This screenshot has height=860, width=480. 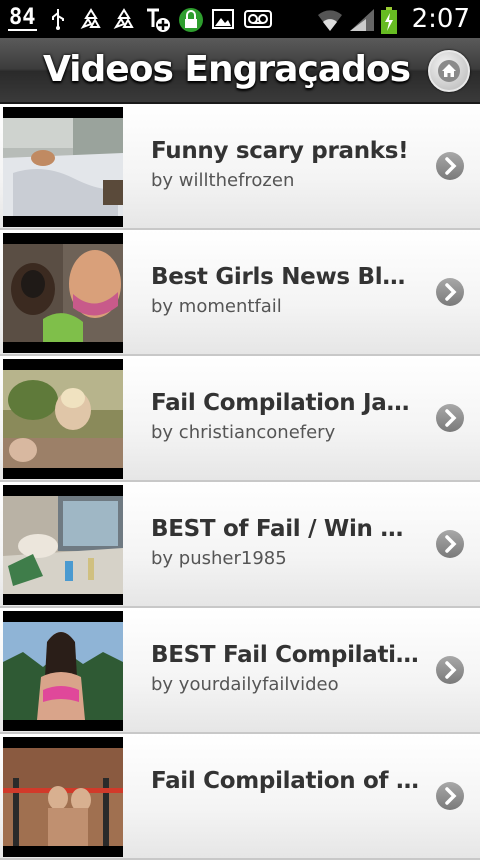 I want to click on status-bar-system: 2:07, so click(x=393, y=19).